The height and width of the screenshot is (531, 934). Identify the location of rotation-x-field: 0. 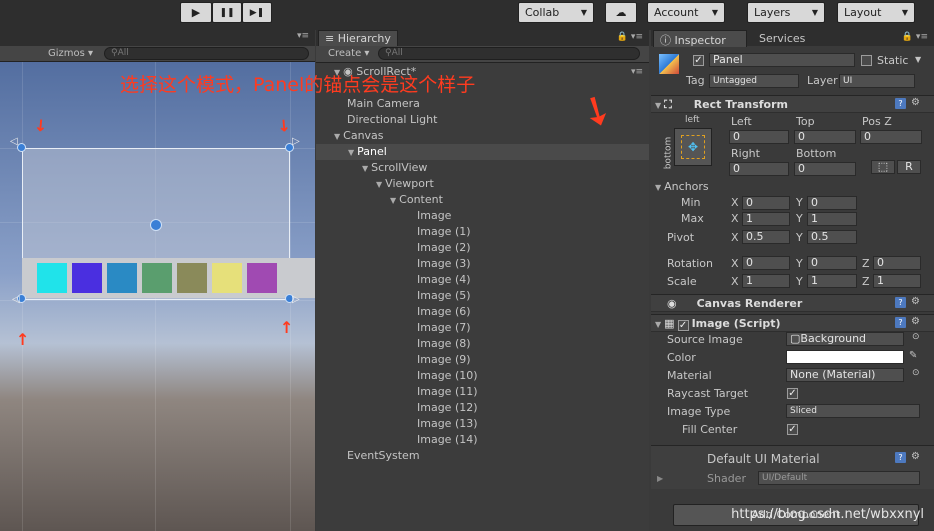
(766, 263).